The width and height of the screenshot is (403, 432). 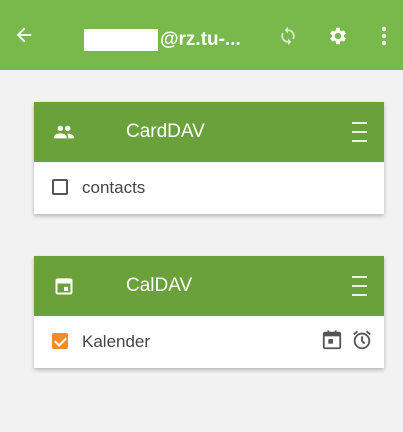 I want to click on contacts-checkbox, so click(x=60, y=187).